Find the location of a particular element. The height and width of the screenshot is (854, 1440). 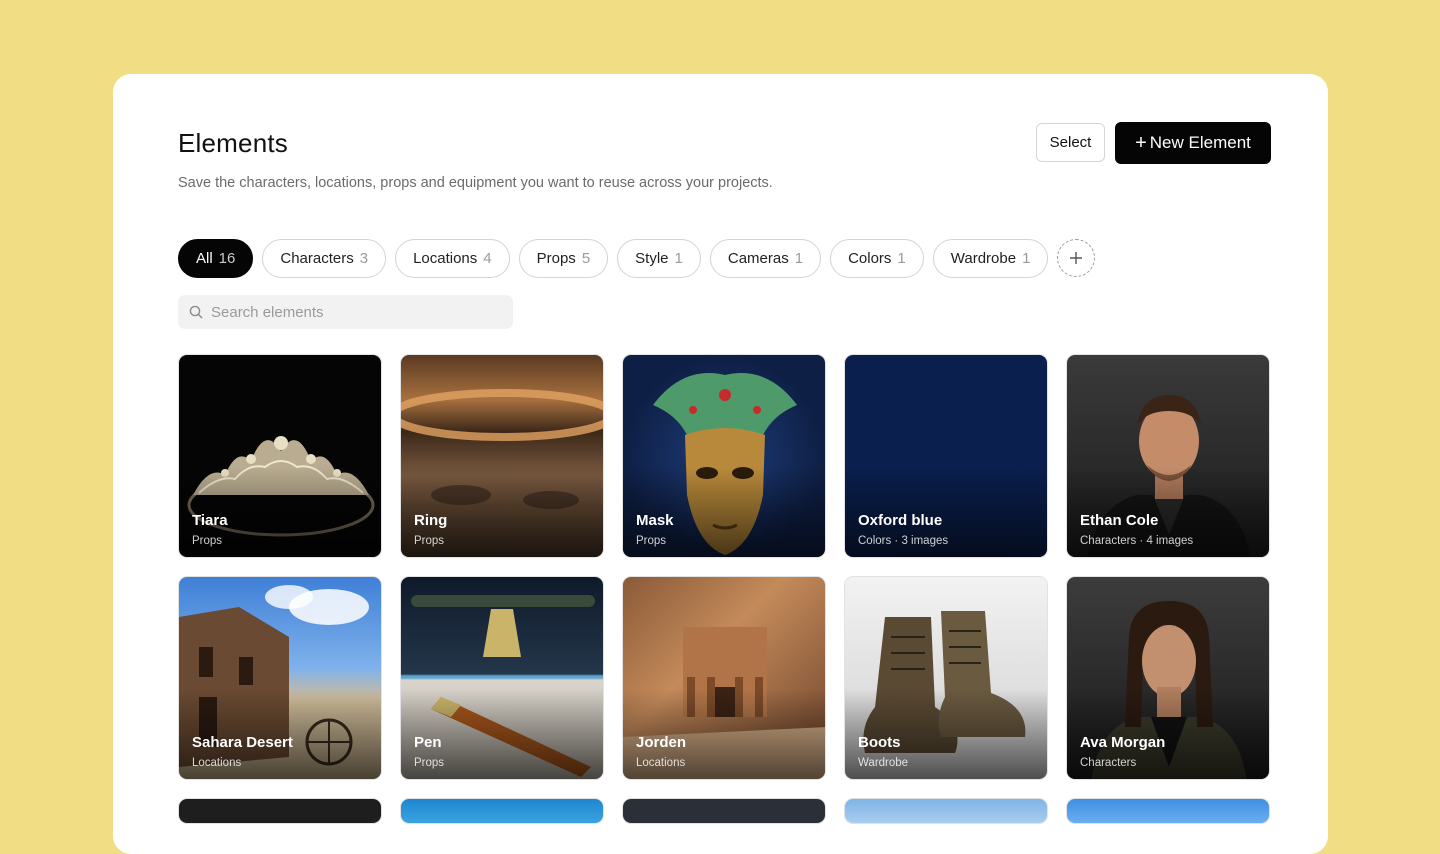

card-meta: Colors · 3 images is located at coordinates (903, 541).